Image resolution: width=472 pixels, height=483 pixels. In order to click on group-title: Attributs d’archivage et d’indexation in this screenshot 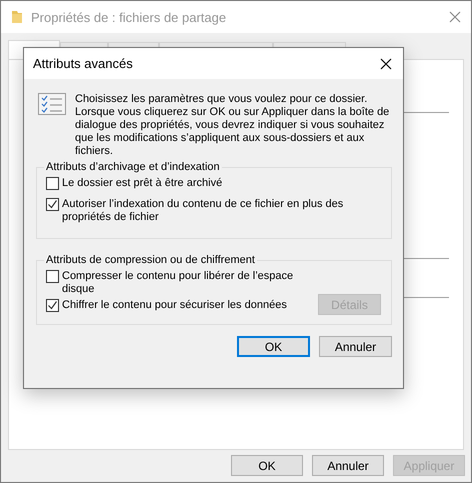, I will do `click(133, 167)`.